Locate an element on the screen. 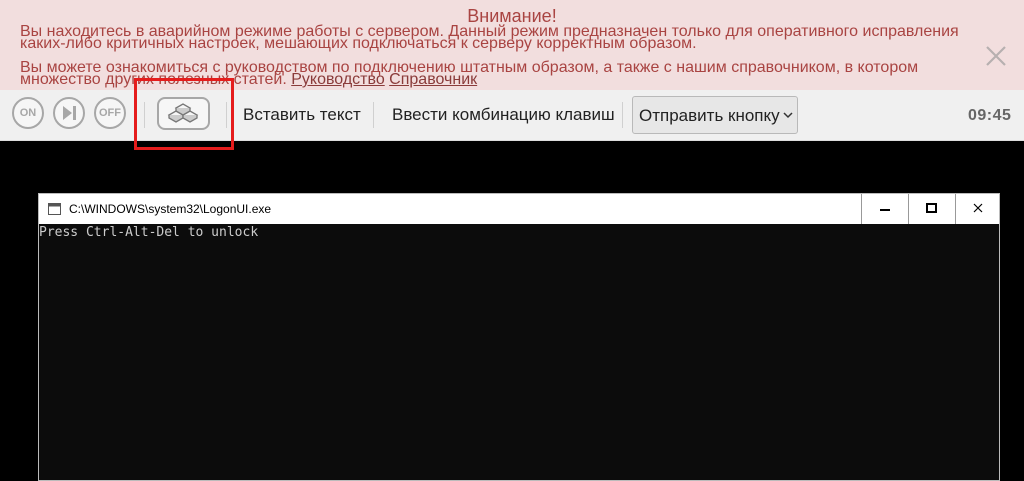  window-close-button is located at coordinates (978, 209).